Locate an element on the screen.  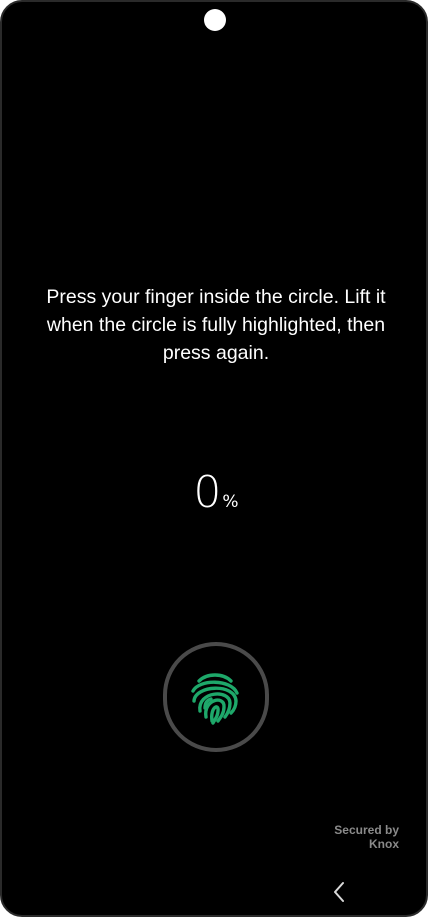
fingerprint-icon is located at coordinates (215, 699).